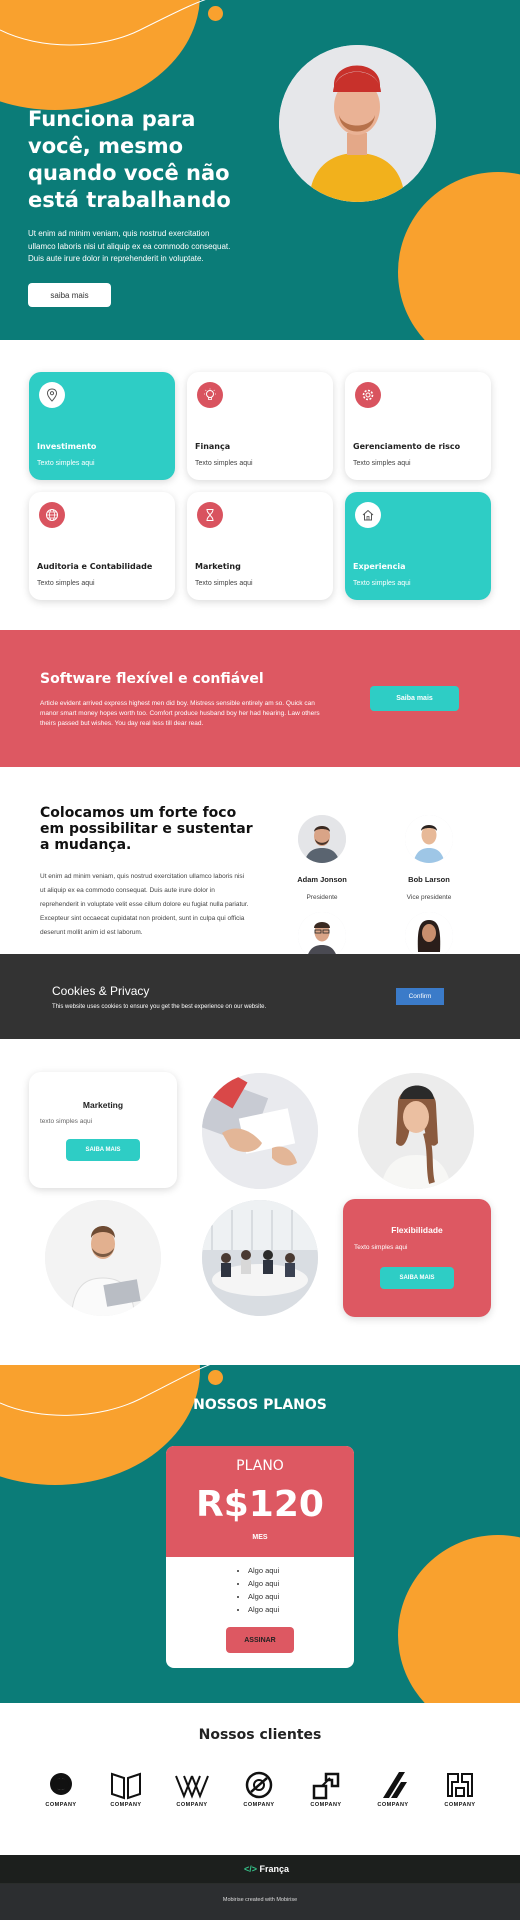  What do you see at coordinates (103, 1130) in the screenshot?
I see `marketing-card: Marketing texto simples aqui SAIBA MAIS` at bounding box center [103, 1130].